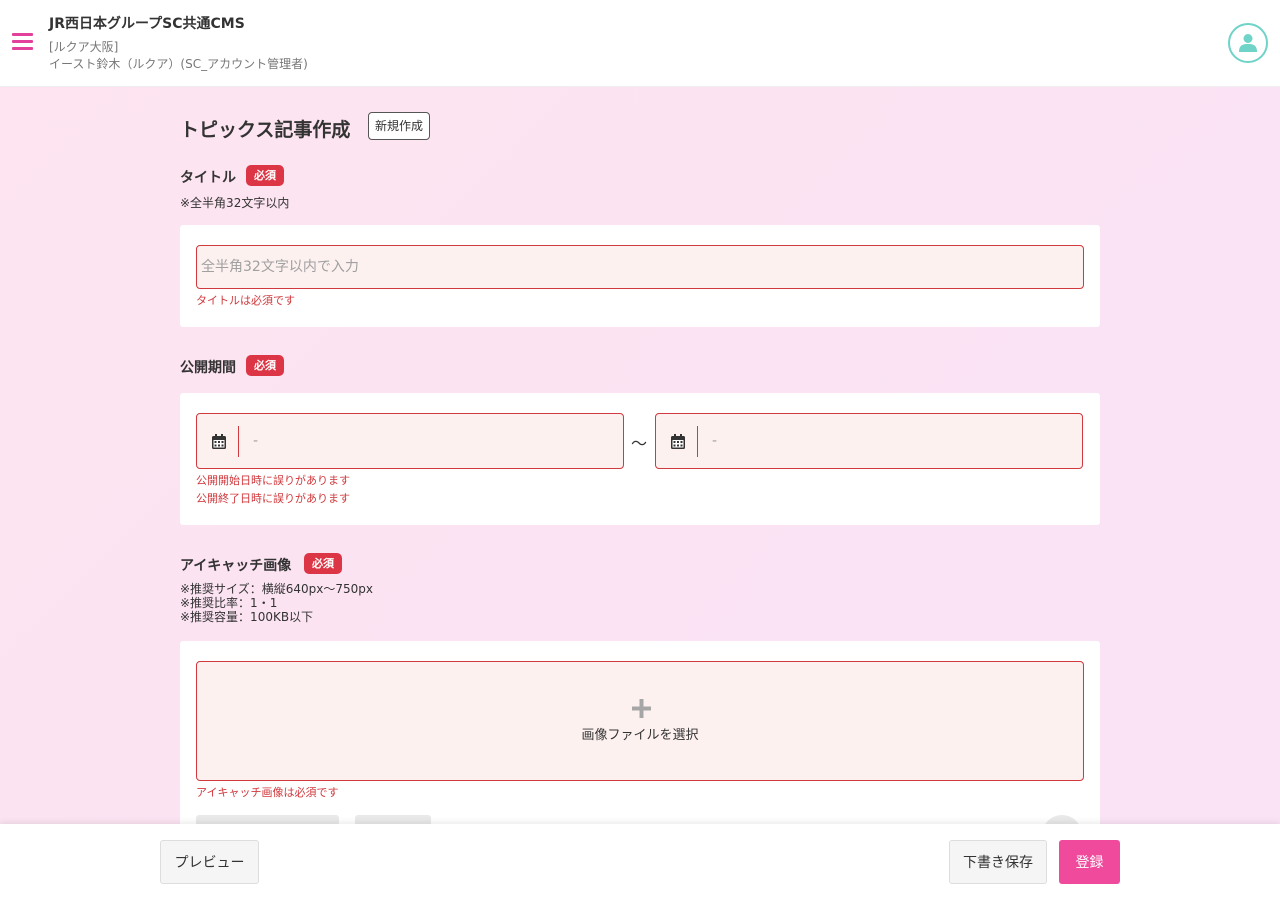 The width and height of the screenshot is (1280, 900). What do you see at coordinates (208, 368) in the screenshot?
I see `period-label: 公開期間` at bounding box center [208, 368].